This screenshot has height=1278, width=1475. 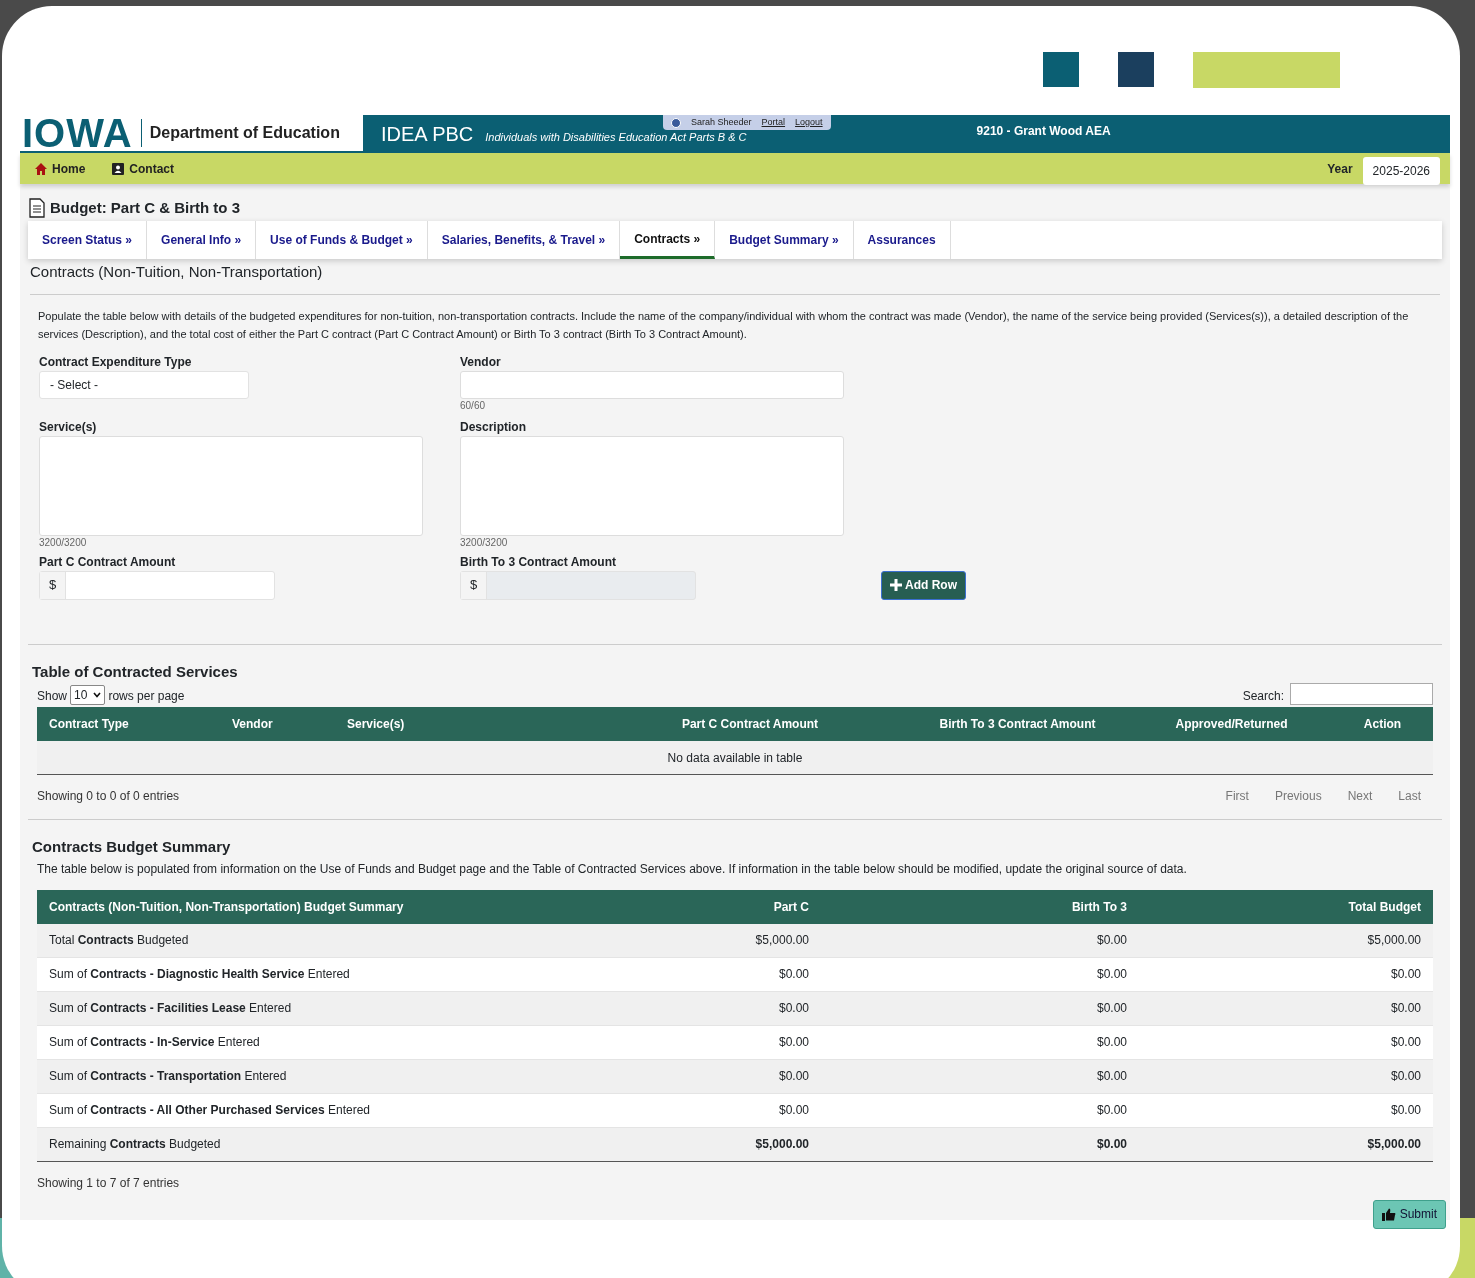 What do you see at coordinates (473, 405) in the screenshot?
I see `character-counter: 60/60` at bounding box center [473, 405].